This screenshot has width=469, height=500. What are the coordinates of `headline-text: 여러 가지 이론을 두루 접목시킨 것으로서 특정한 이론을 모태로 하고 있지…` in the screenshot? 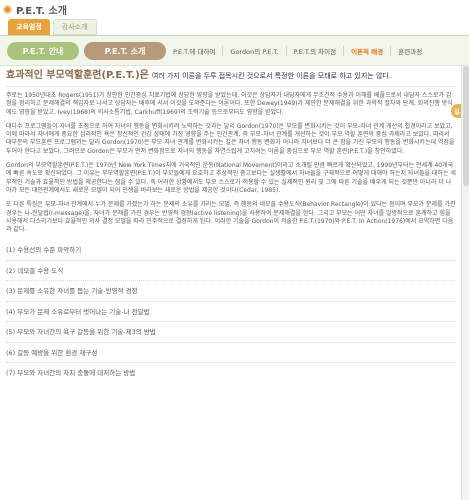 It's located at (271, 76).